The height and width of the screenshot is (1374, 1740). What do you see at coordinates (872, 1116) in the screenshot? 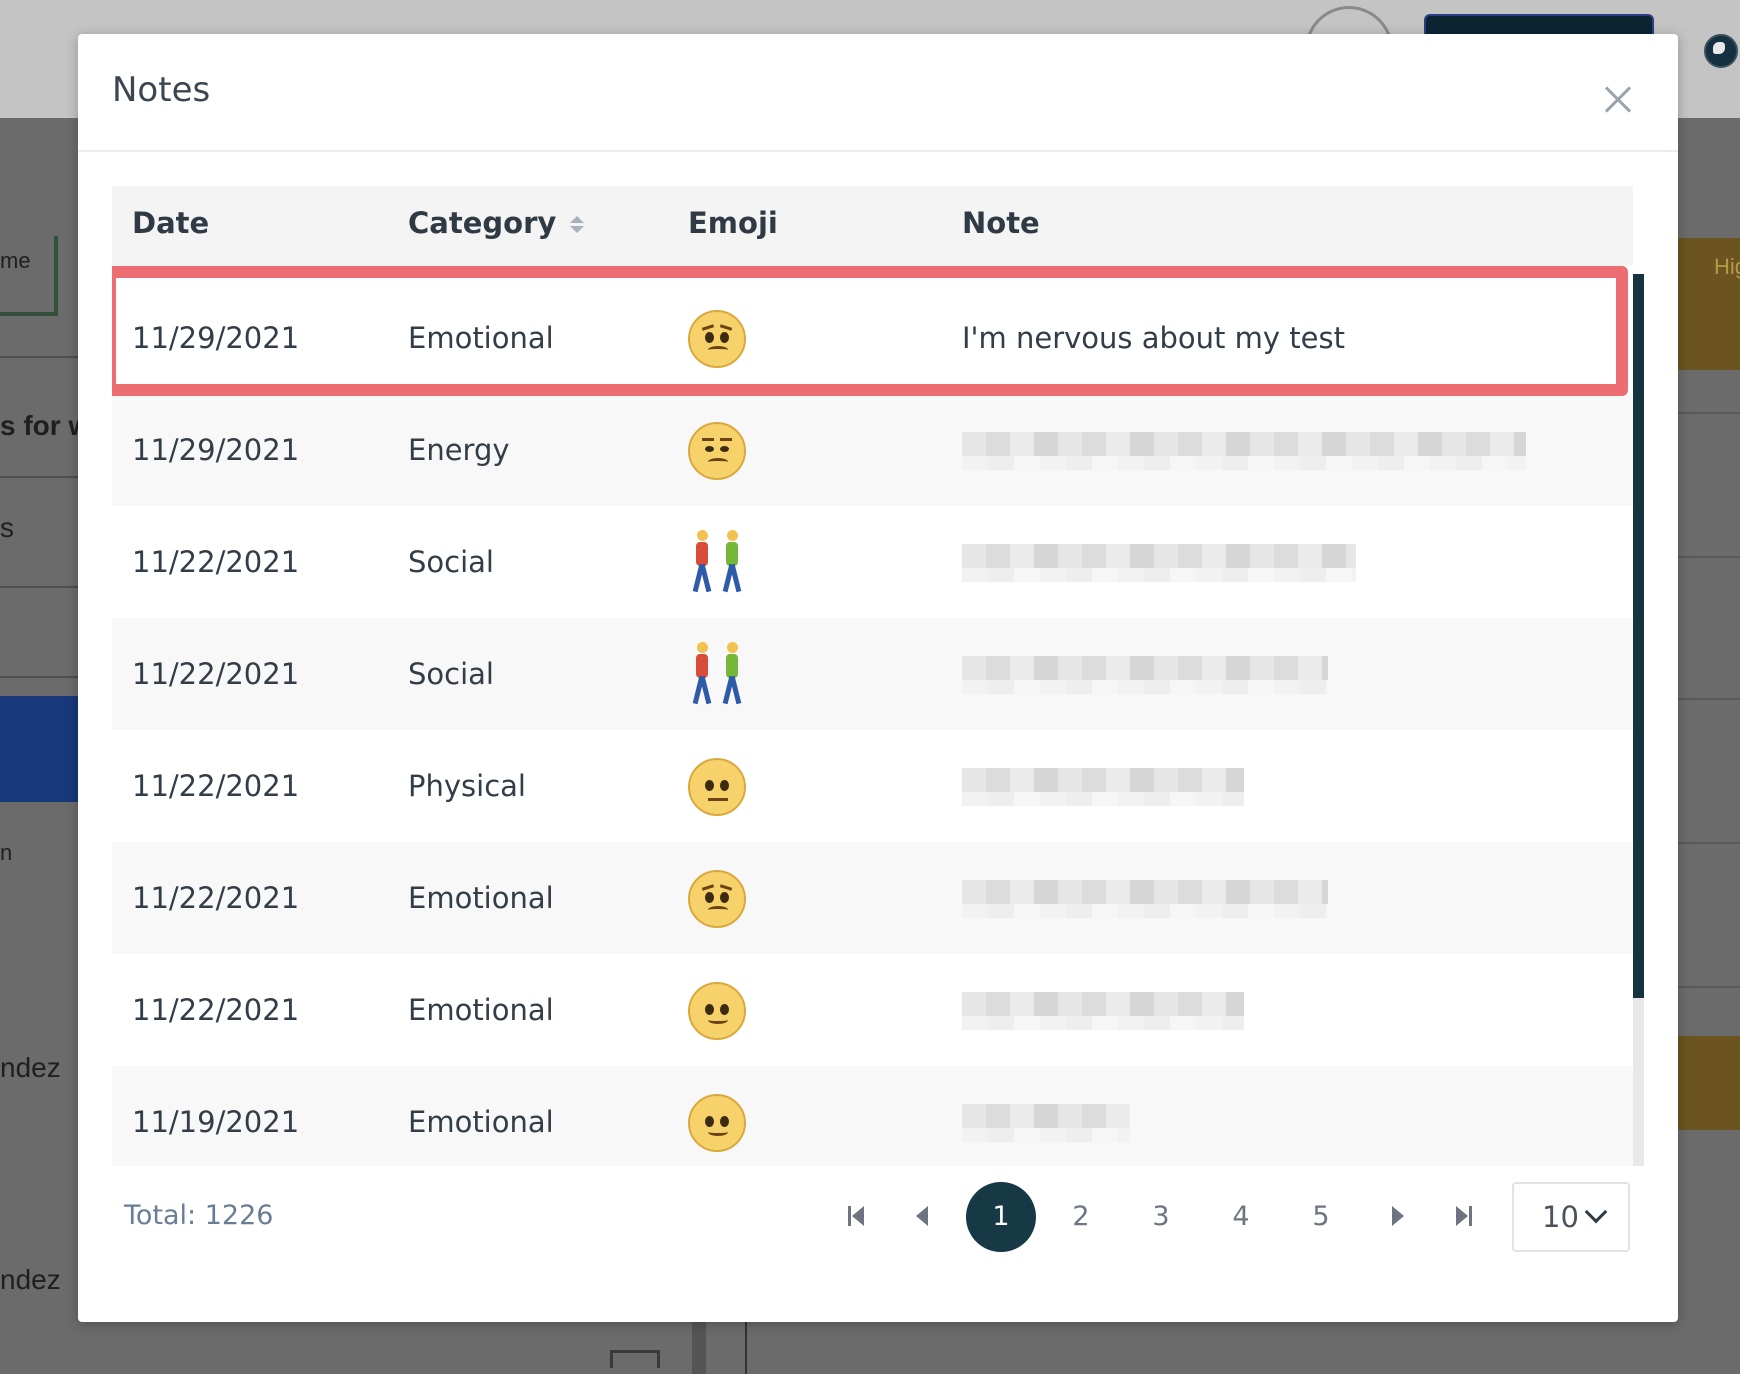
I see `table-row: 11/19/2021 Emotional` at bounding box center [872, 1116].